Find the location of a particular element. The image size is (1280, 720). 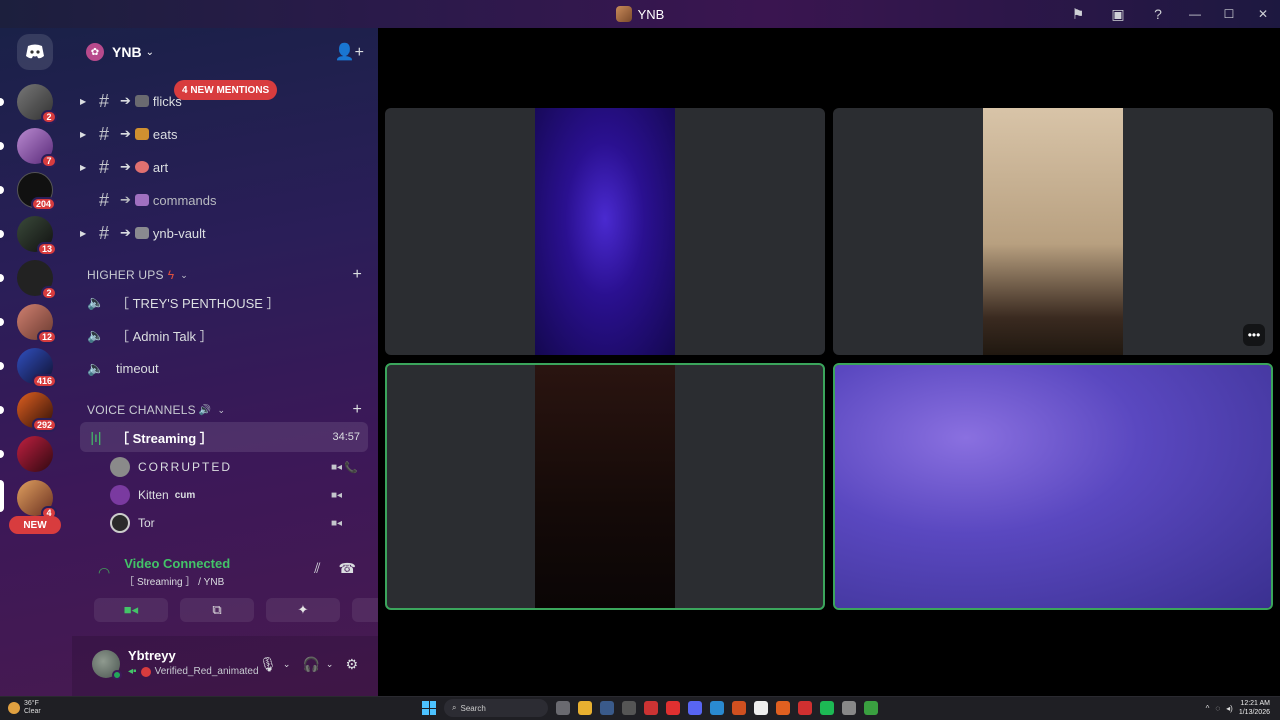

category-higher-ups: HIGHER UPS ϟ ⌄ + is located at coordinates (228, 275).